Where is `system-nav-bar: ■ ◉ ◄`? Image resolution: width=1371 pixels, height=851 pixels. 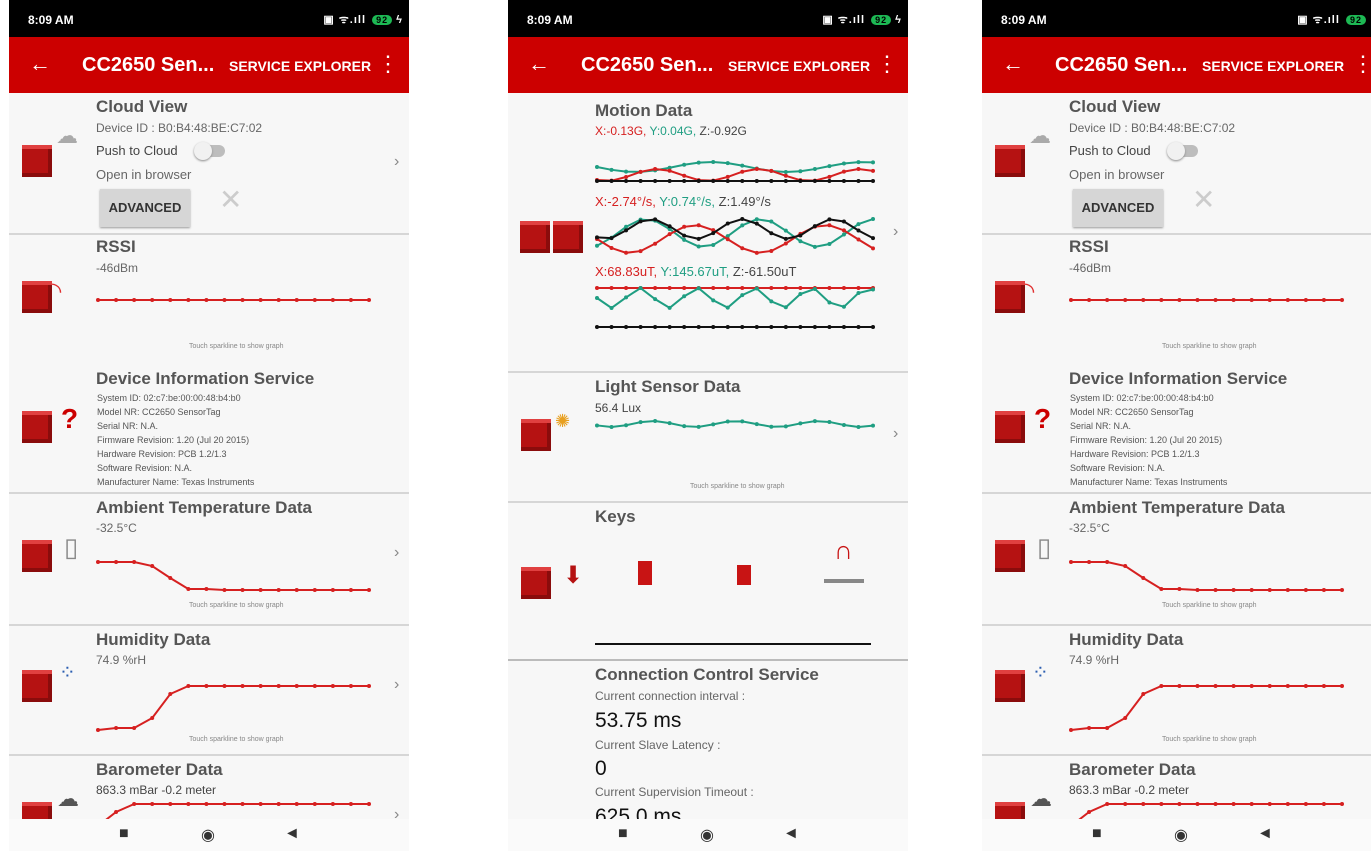 system-nav-bar: ■ ◉ ◄ is located at coordinates (1176, 835).